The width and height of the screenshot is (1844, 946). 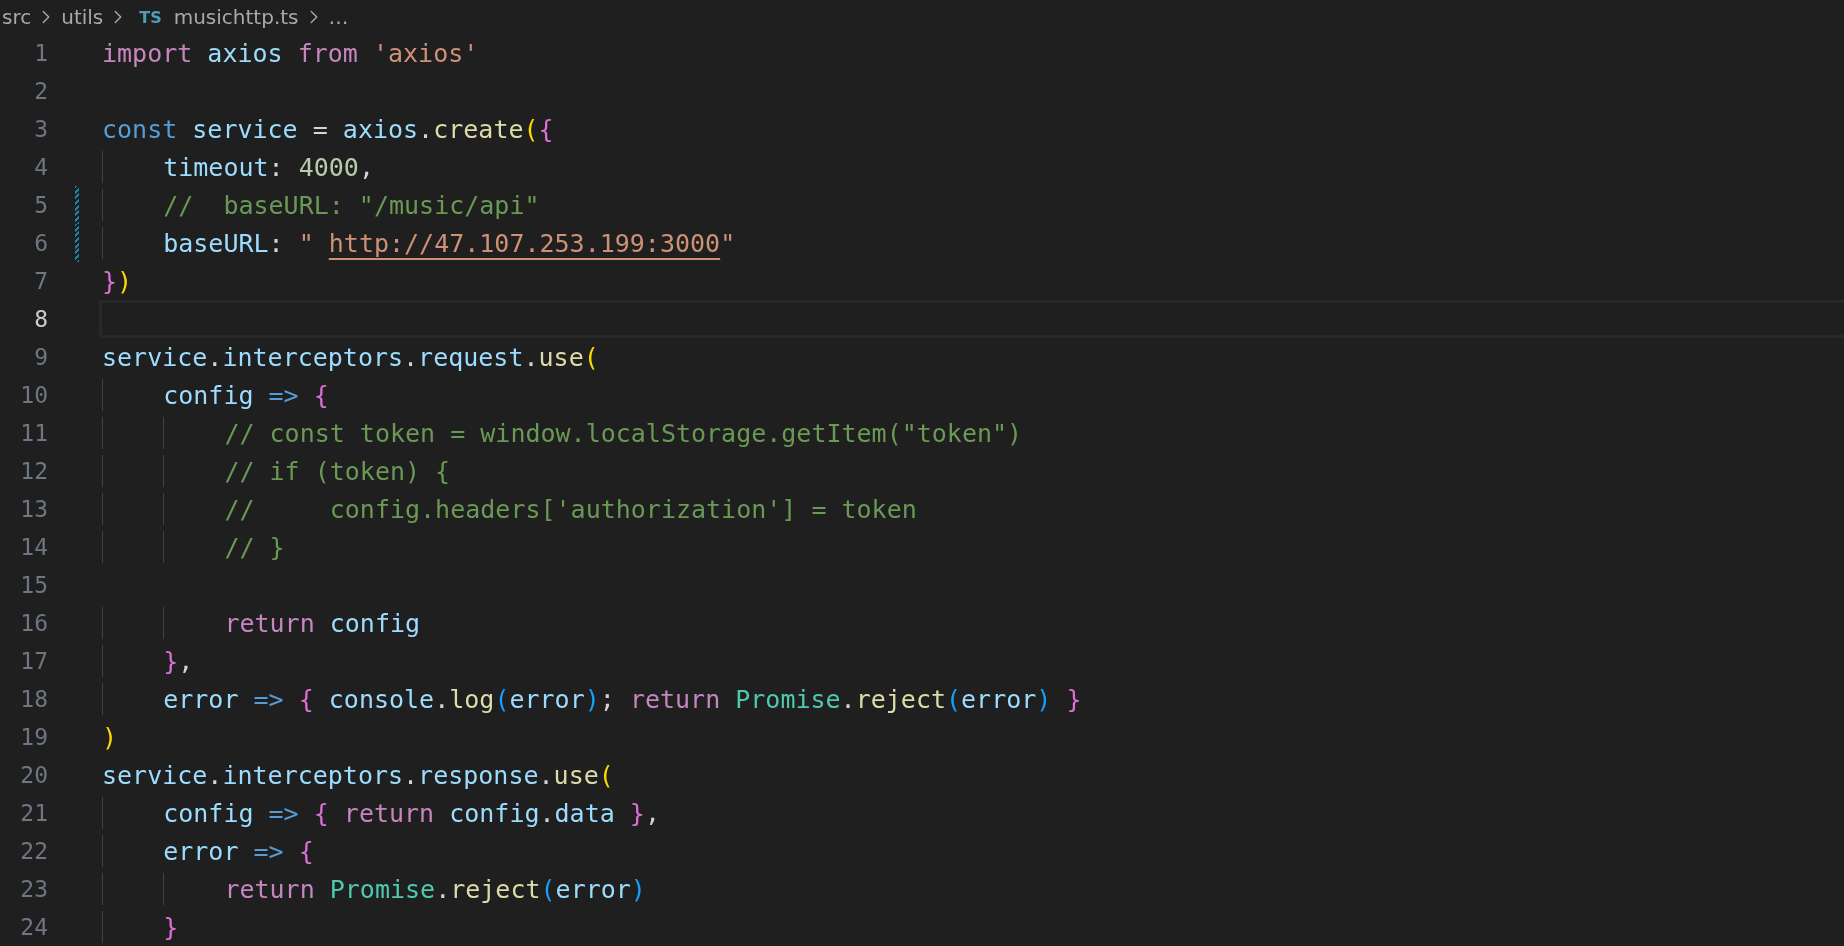 I want to click on breadcrumb-item: src, so click(x=17, y=17).